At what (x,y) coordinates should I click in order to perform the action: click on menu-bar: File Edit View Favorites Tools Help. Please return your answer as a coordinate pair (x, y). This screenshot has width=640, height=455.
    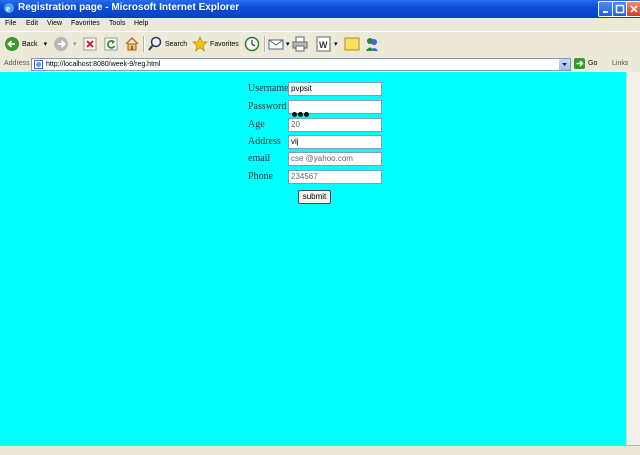
    Looking at the image, I should click on (320, 24).